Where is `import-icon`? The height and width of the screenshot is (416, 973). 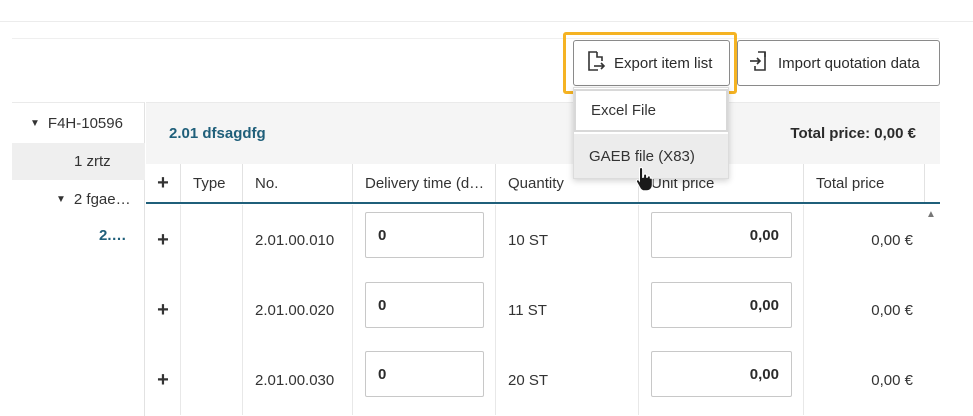
import-icon is located at coordinates (758, 63).